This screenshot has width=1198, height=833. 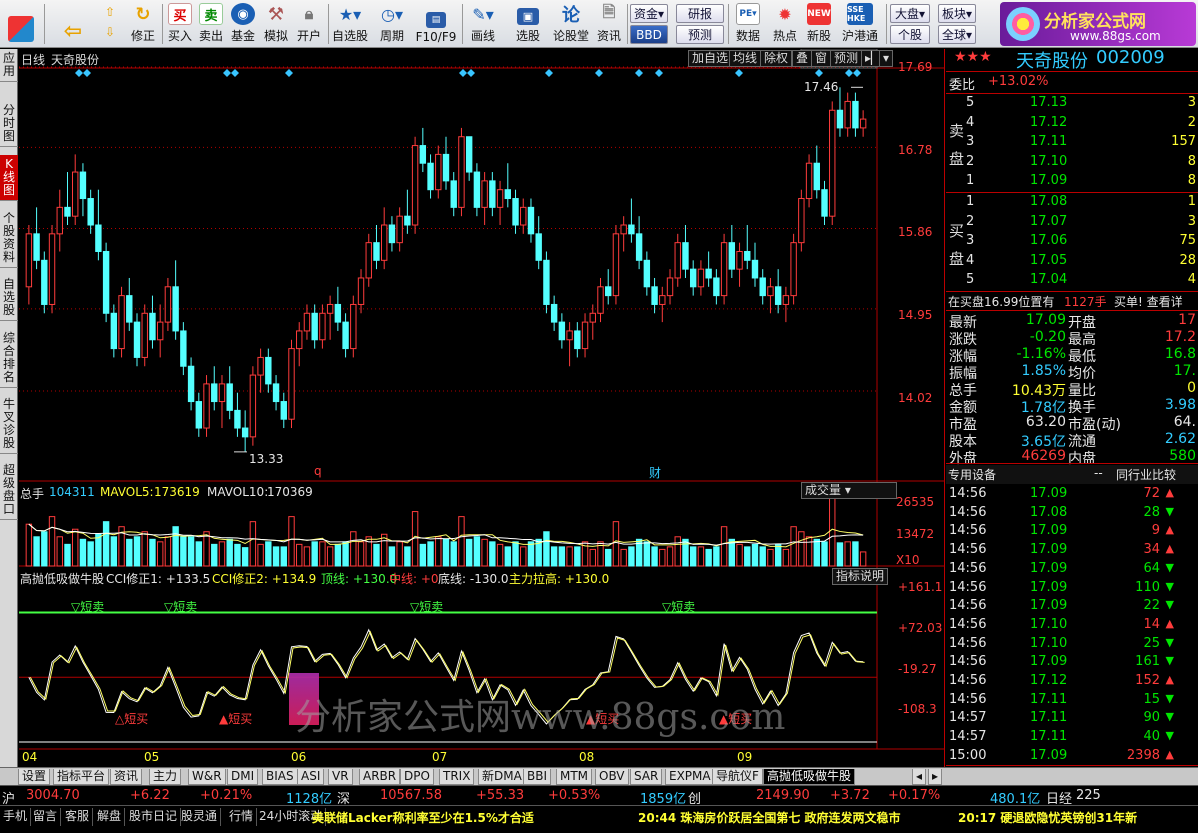 What do you see at coordinates (972, 474) in the screenshot?
I see `tick-tab-industry: 专用设备` at bounding box center [972, 474].